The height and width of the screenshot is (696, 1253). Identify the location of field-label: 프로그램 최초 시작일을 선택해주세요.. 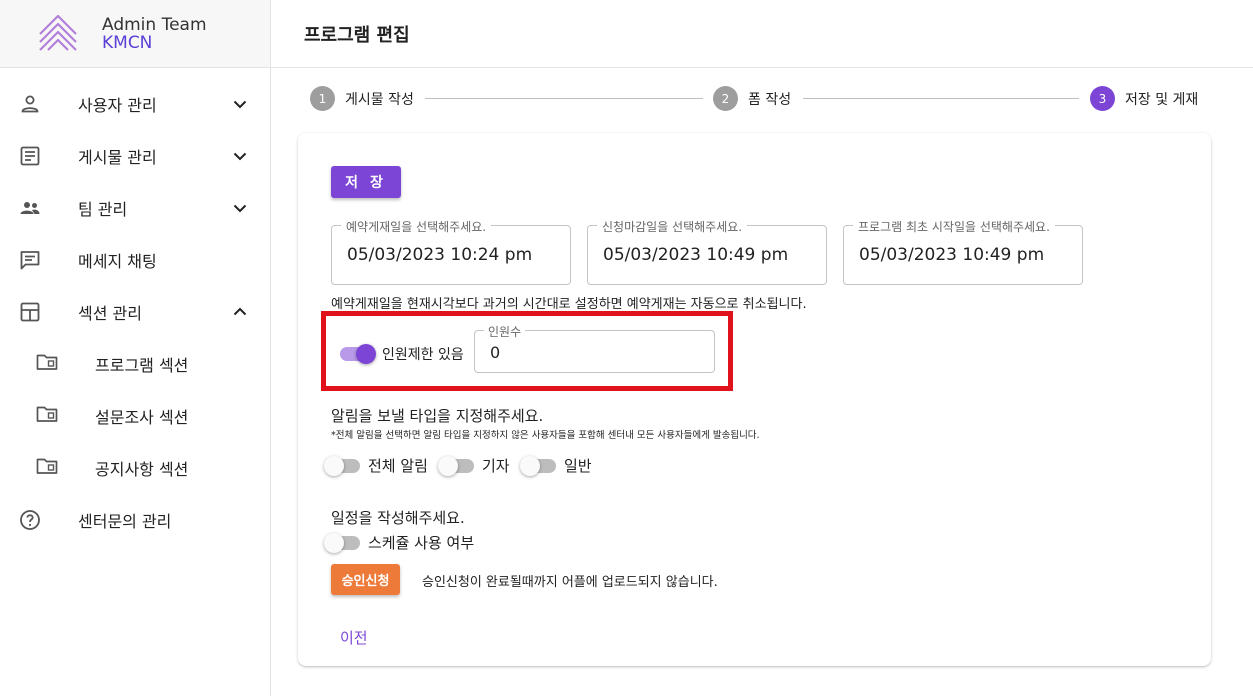
(954, 226).